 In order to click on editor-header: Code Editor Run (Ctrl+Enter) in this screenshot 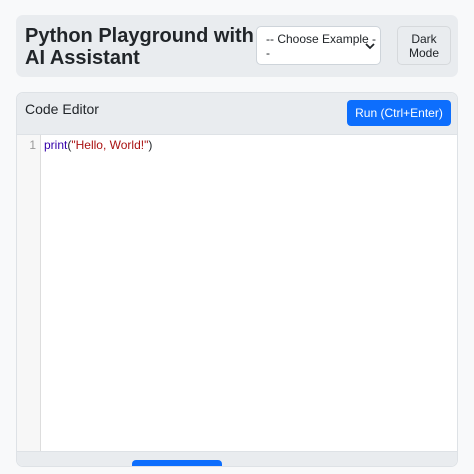, I will do `click(237, 114)`.